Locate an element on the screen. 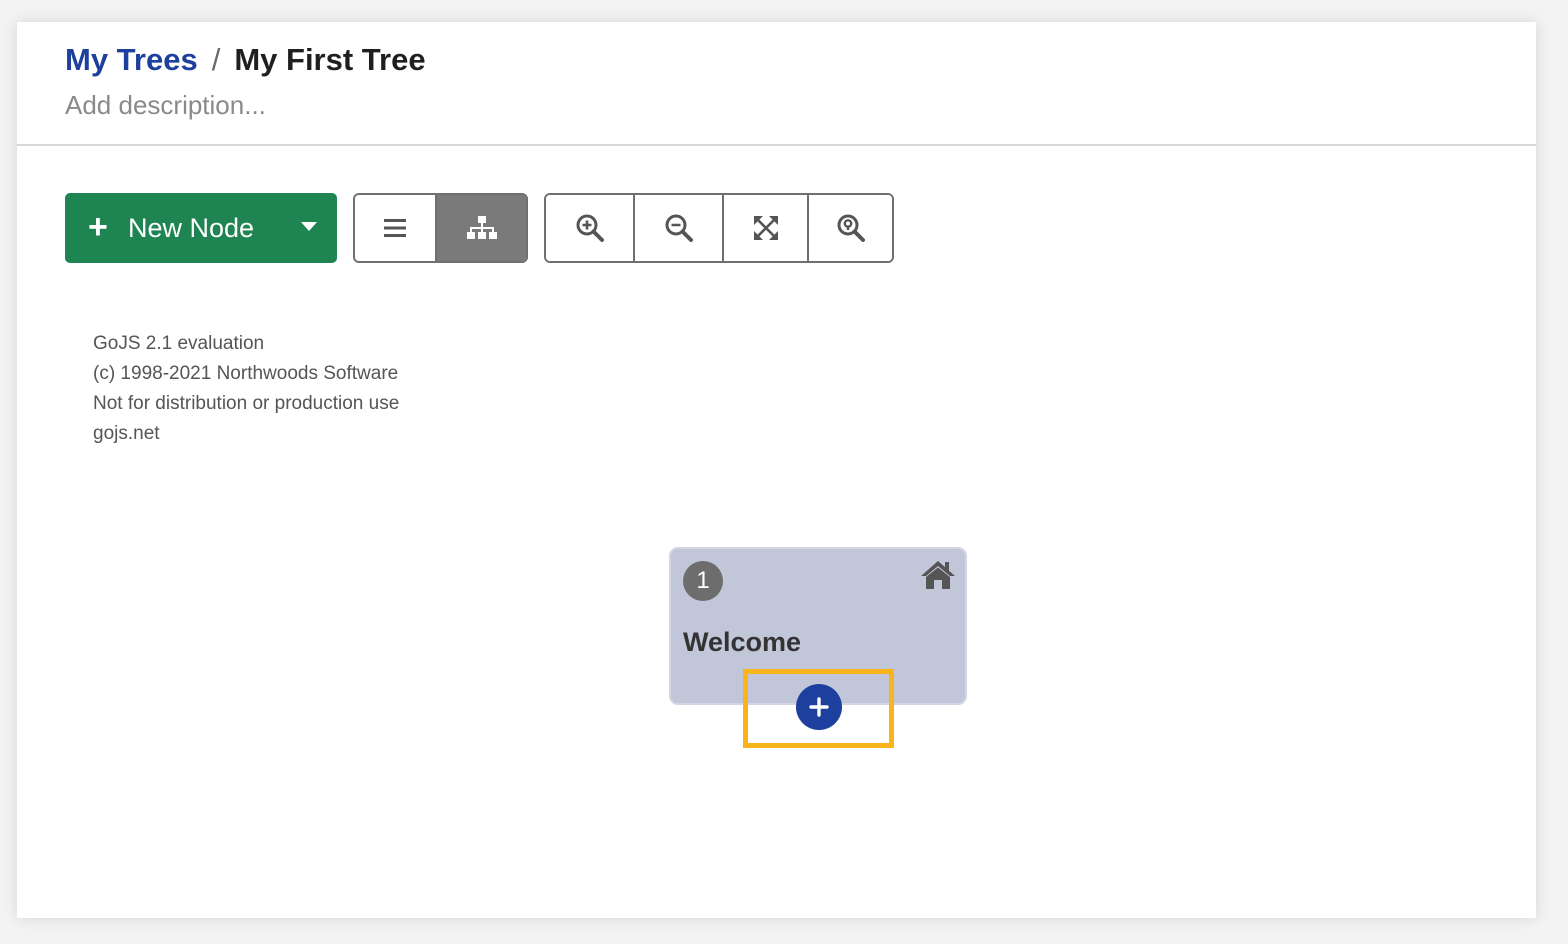 The width and height of the screenshot is (1568, 944). list-view-button is located at coordinates (396, 228).